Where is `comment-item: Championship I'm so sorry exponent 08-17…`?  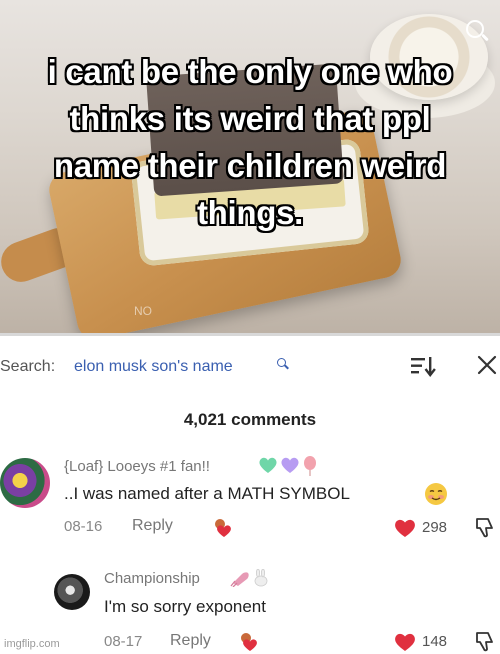 comment-item: Championship I'm so sorry exponent 08-17… is located at coordinates (250, 610).